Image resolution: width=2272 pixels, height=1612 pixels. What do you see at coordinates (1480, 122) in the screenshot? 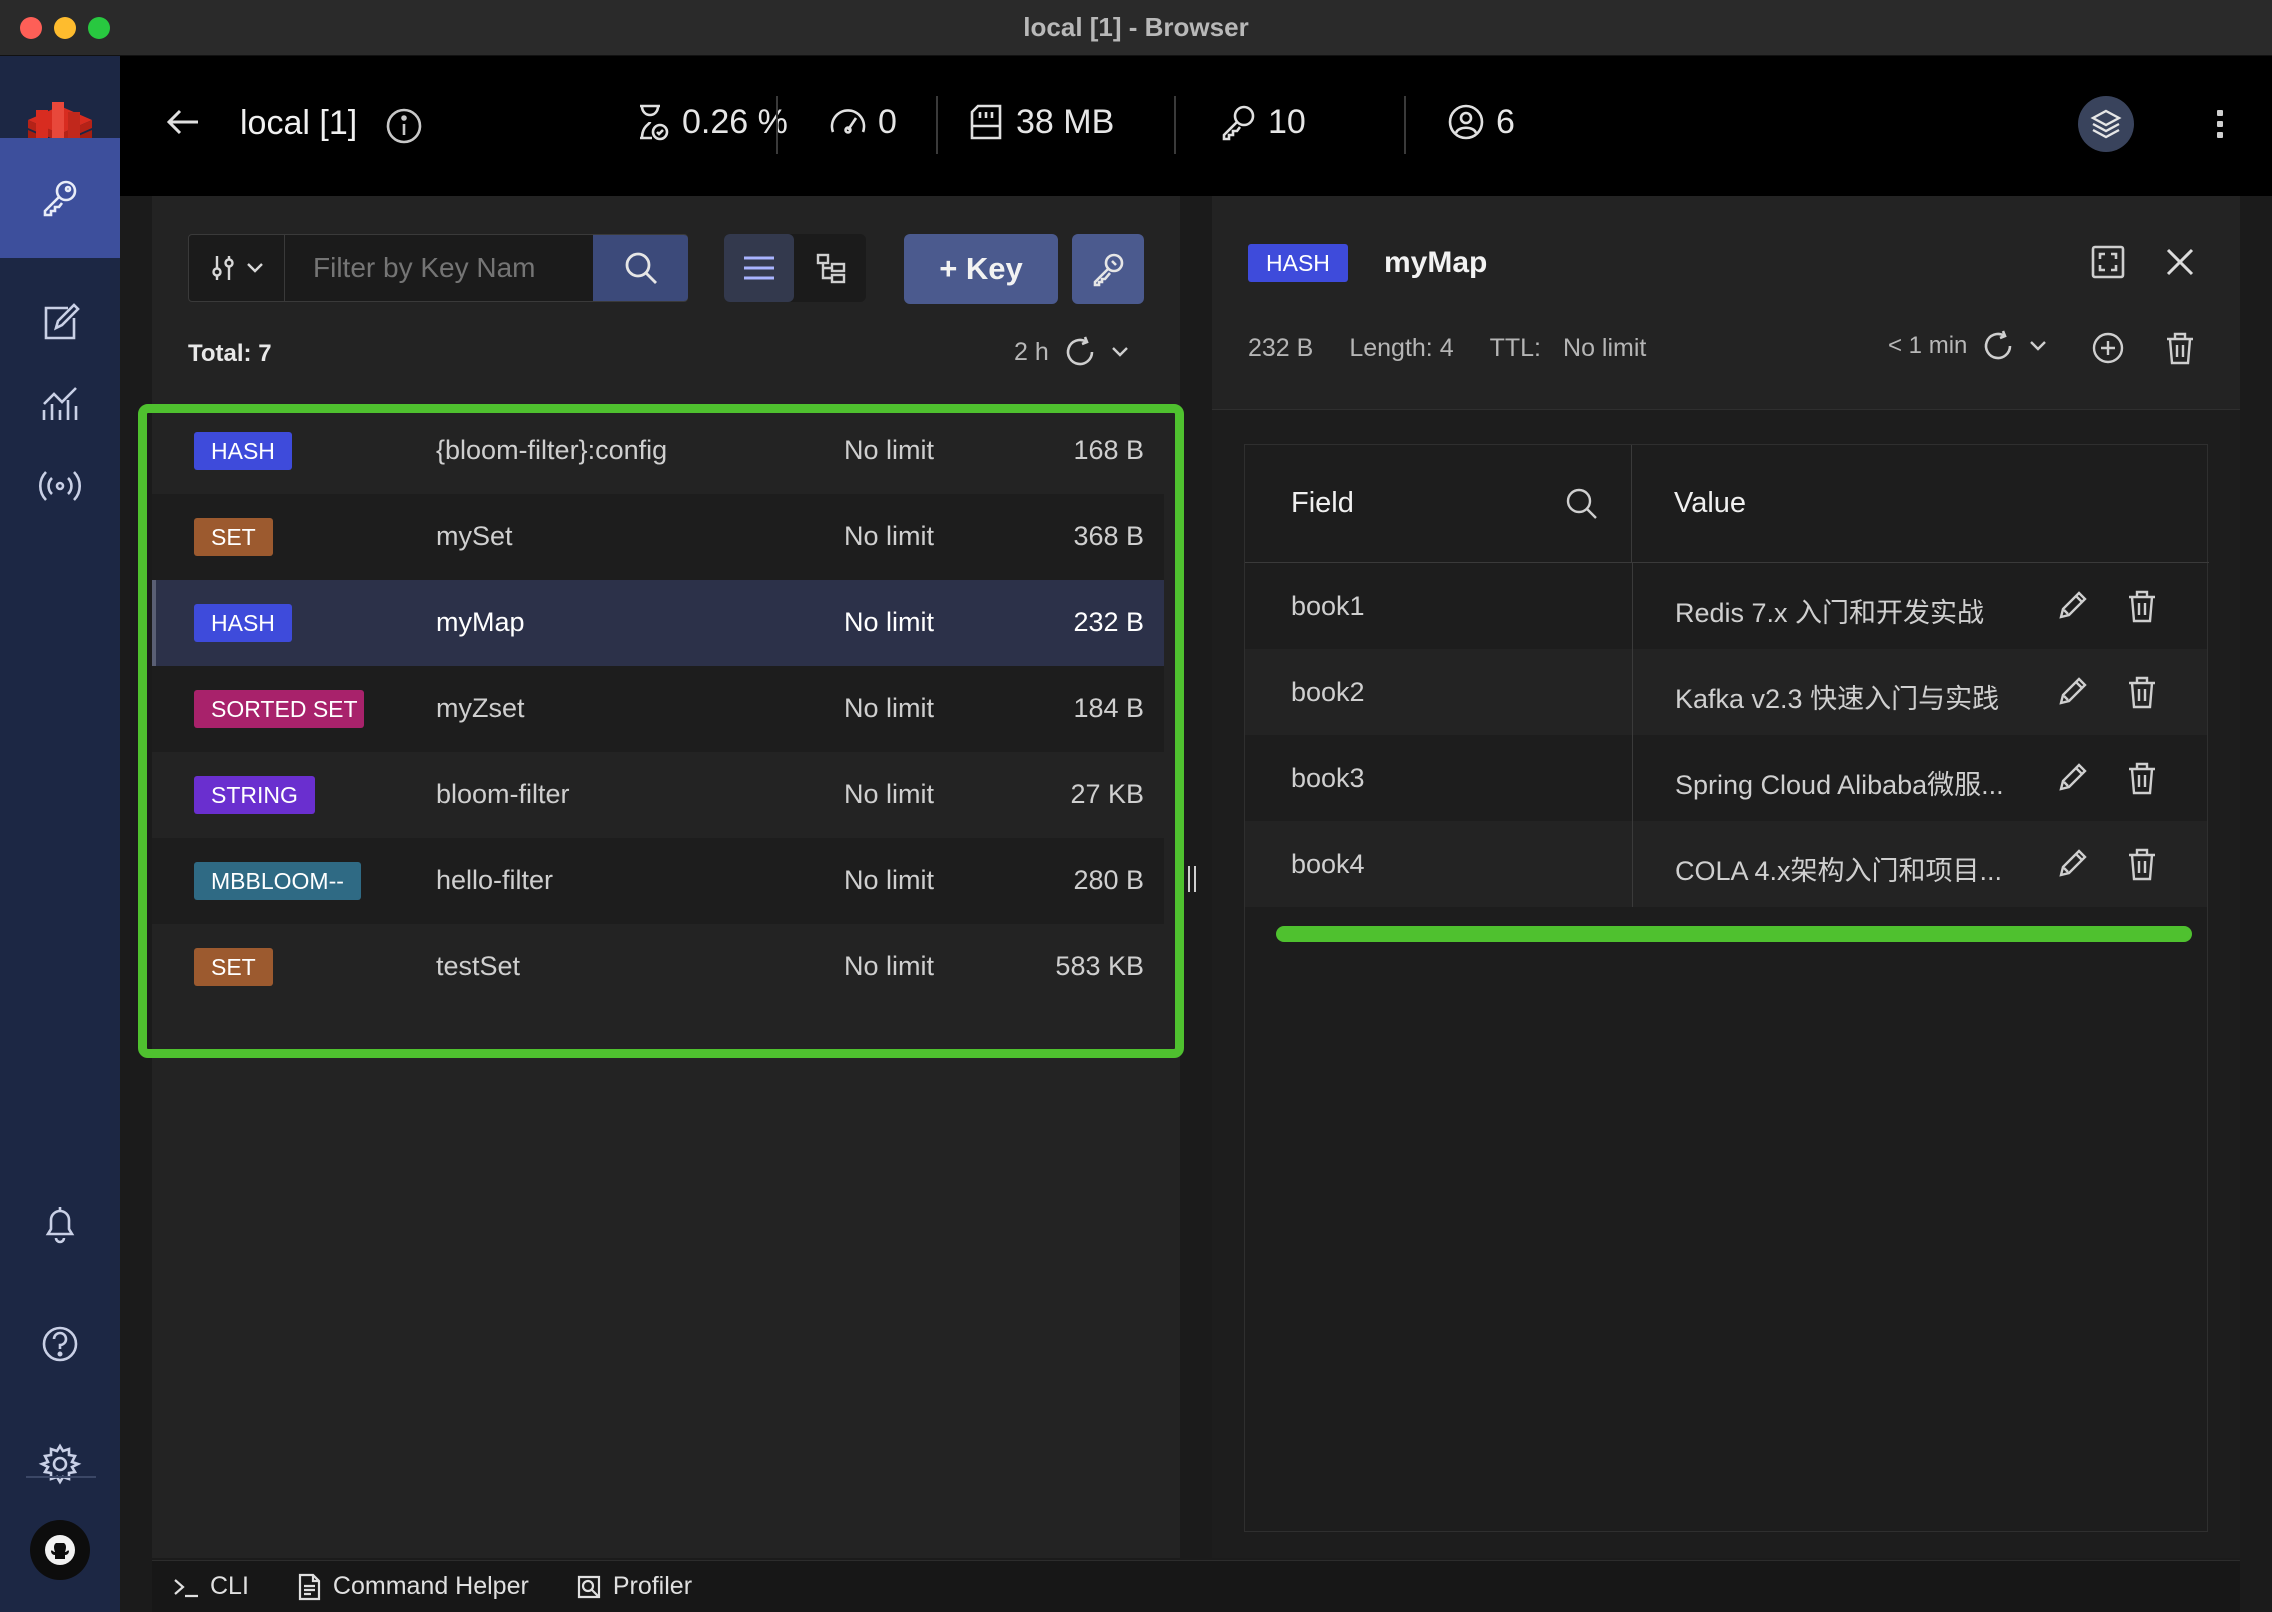
I see `clients-stat: 6` at bounding box center [1480, 122].